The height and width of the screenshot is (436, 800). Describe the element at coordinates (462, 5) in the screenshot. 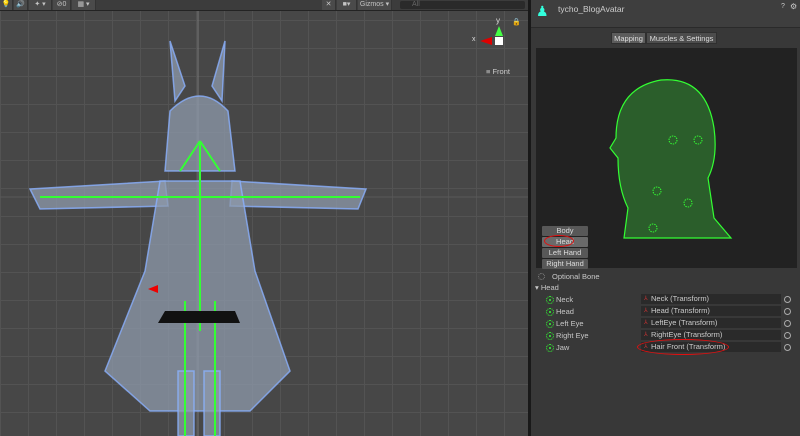

I see `scene-search-input: All` at that location.